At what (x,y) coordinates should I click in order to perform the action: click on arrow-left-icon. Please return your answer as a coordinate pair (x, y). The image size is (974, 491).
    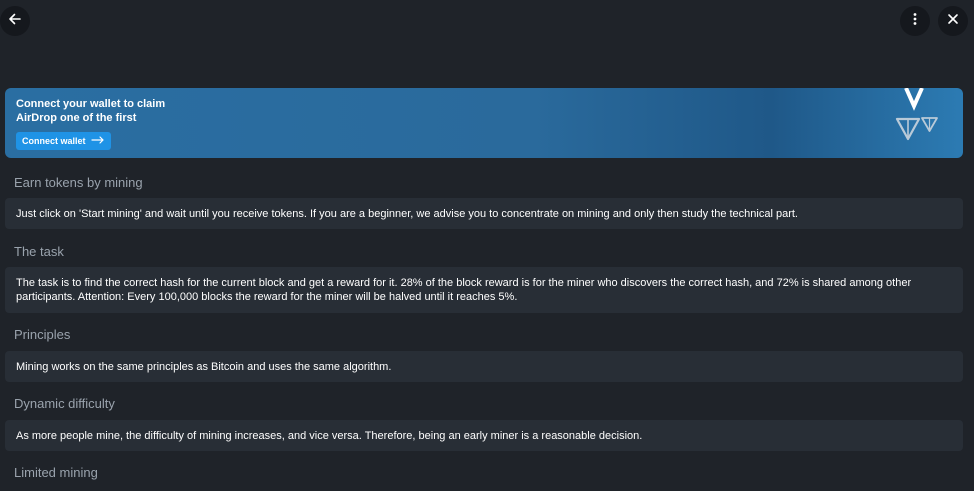
    Looking at the image, I should click on (15, 21).